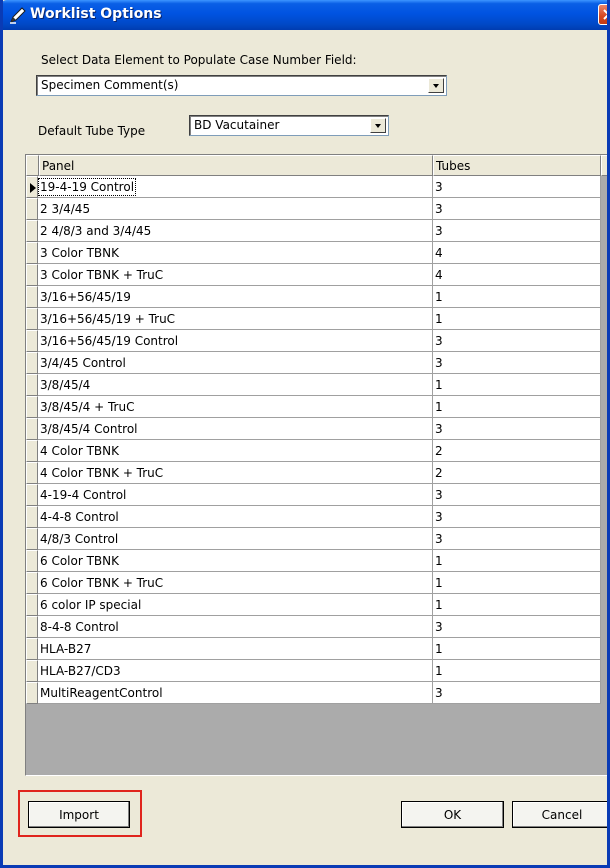 The height and width of the screenshot is (868, 610). What do you see at coordinates (235, 363) in the screenshot?
I see `panel-cell: 3/4/45 Control` at bounding box center [235, 363].